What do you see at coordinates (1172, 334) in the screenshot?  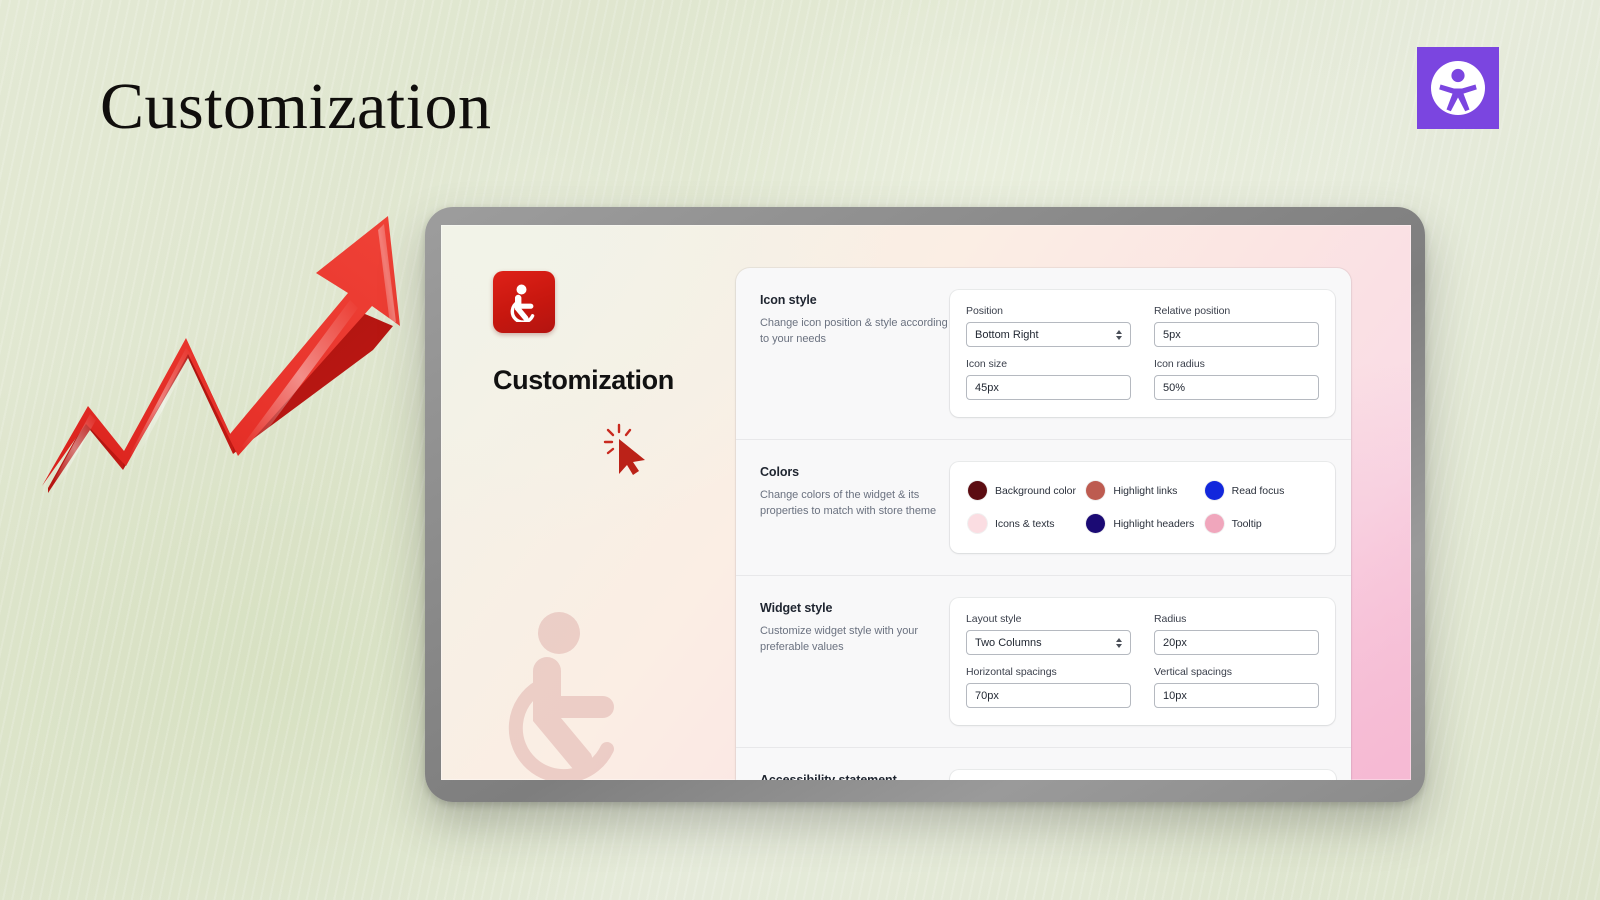 I see `relative-position-value: 5px` at bounding box center [1172, 334].